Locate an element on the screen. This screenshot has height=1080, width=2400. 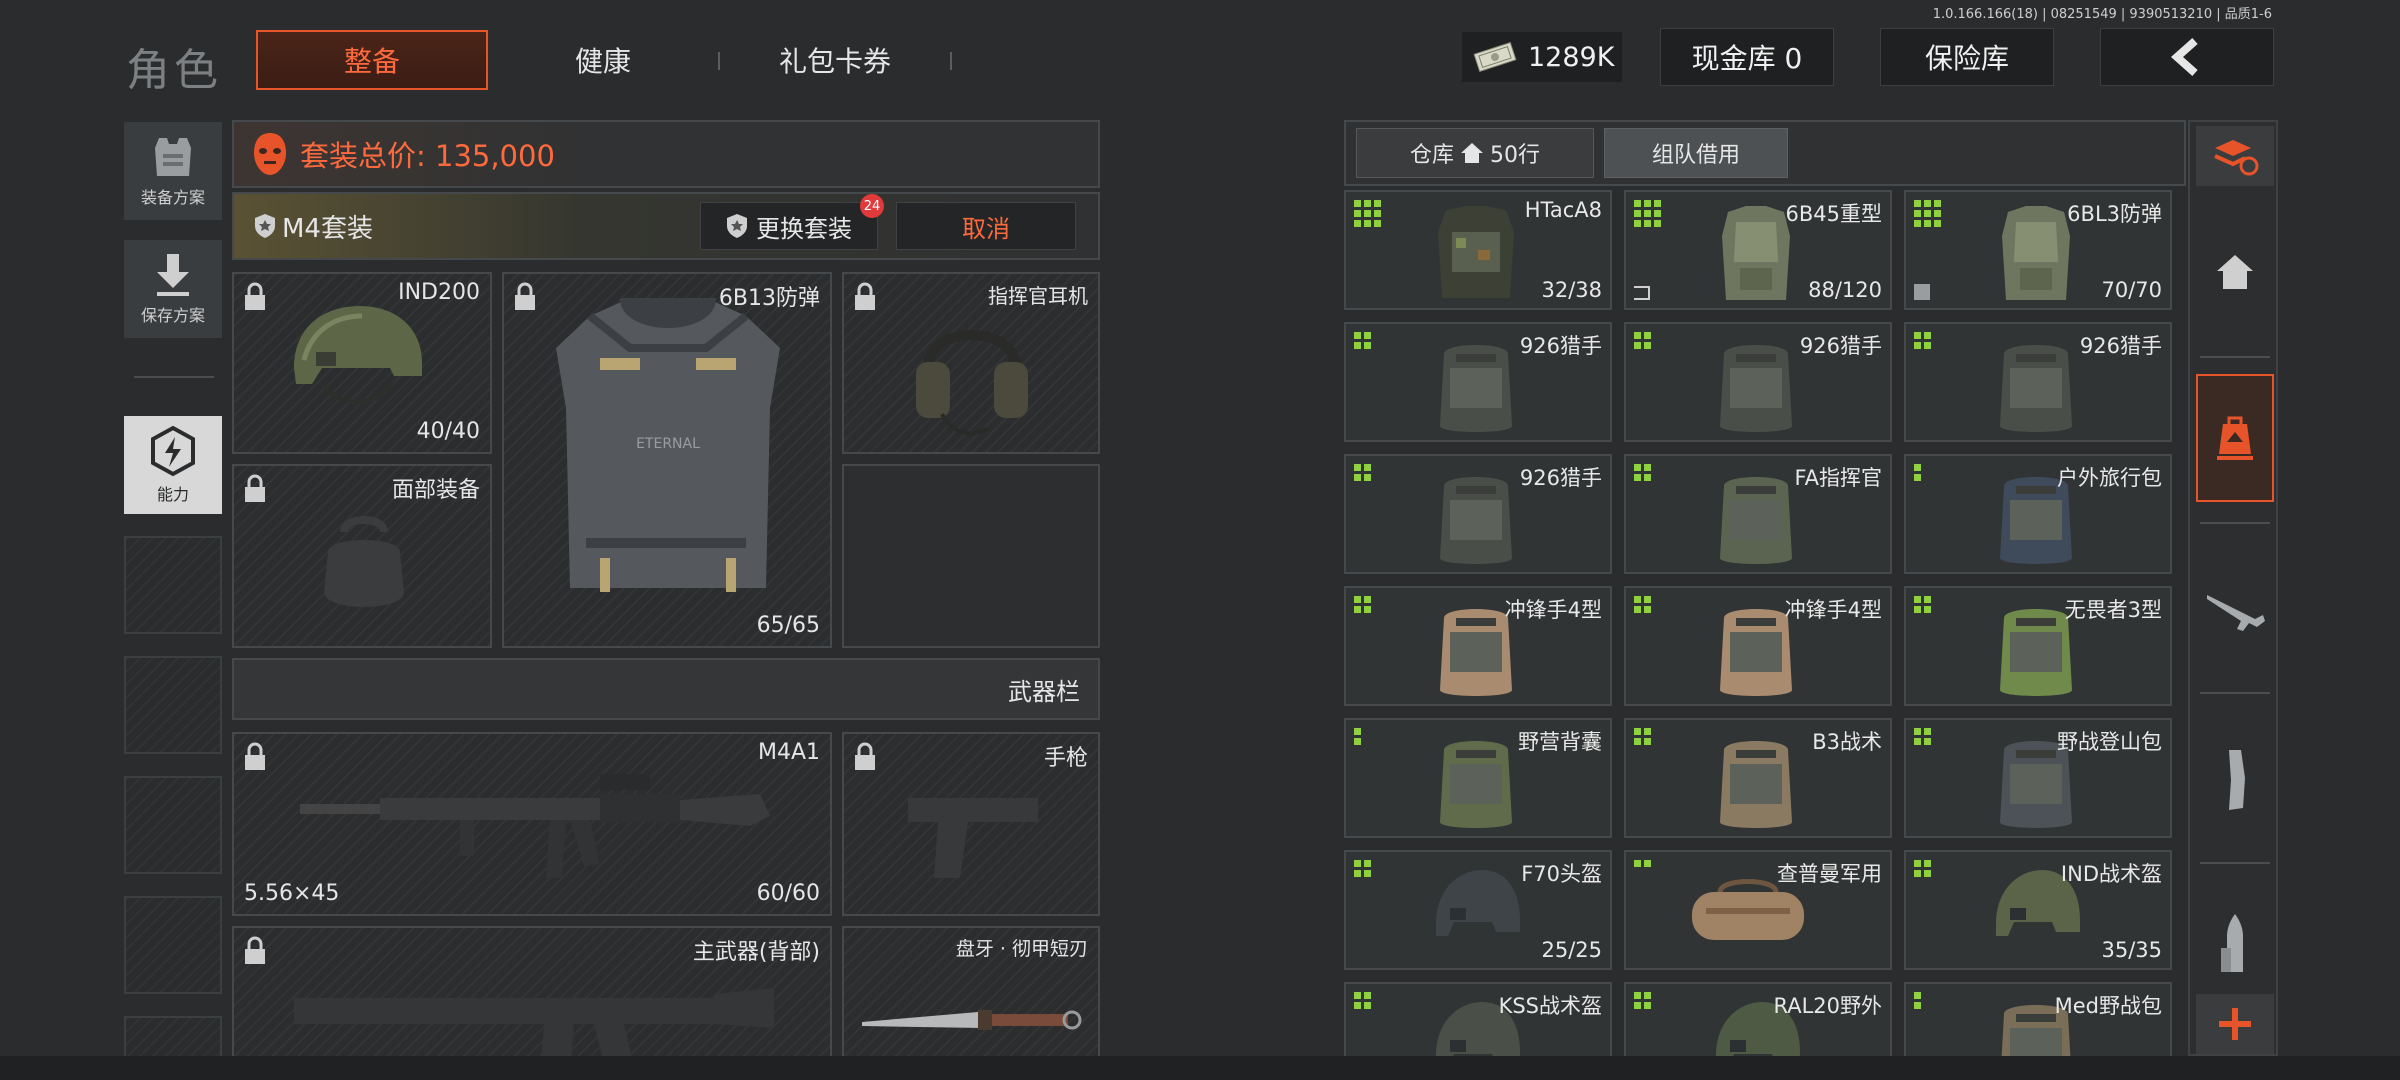
primary-weapon-slot: M4A1 5.56×45 60/60 is located at coordinates (532, 824).